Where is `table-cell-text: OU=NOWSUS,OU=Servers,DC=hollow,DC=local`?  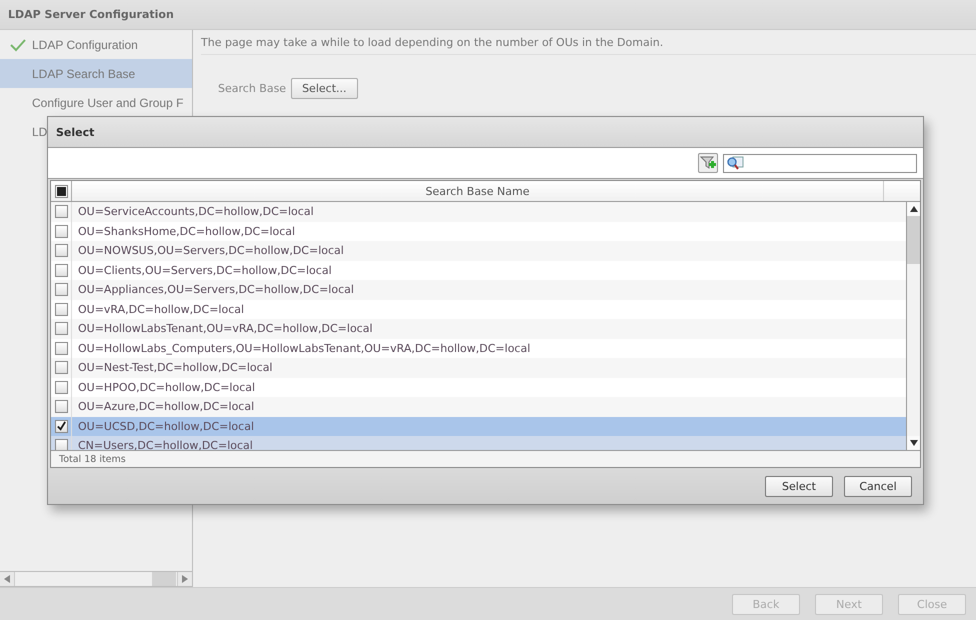
table-cell-text: OU=NOWSUS,OU=Servers,DC=hollow,DC=local is located at coordinates (210, 251).